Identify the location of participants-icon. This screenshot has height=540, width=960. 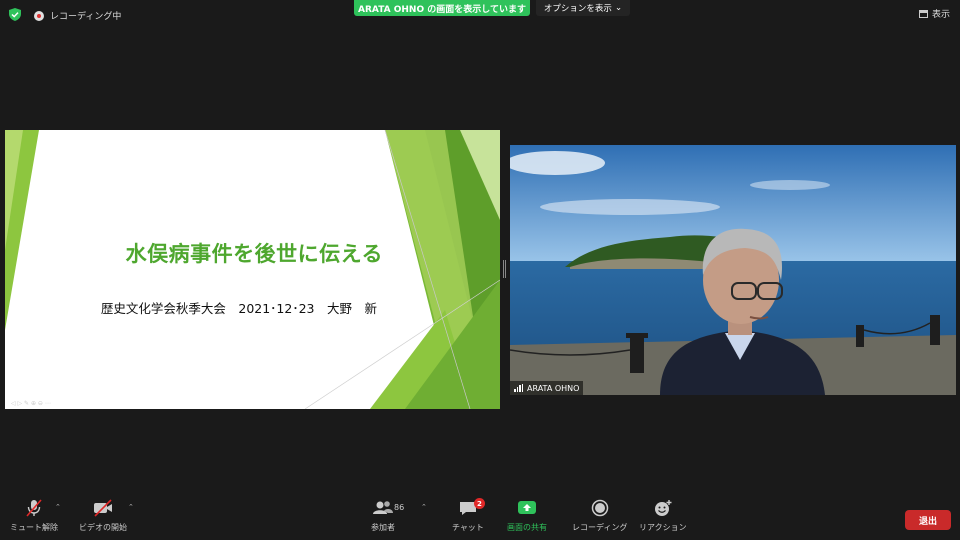
(383, 507).